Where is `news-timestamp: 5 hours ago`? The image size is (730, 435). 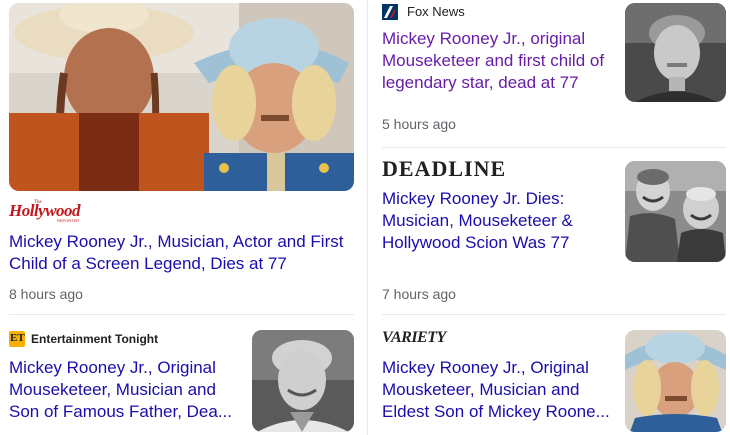
news-timestamp: 5 hours ago is located at coordinates (419, 124).